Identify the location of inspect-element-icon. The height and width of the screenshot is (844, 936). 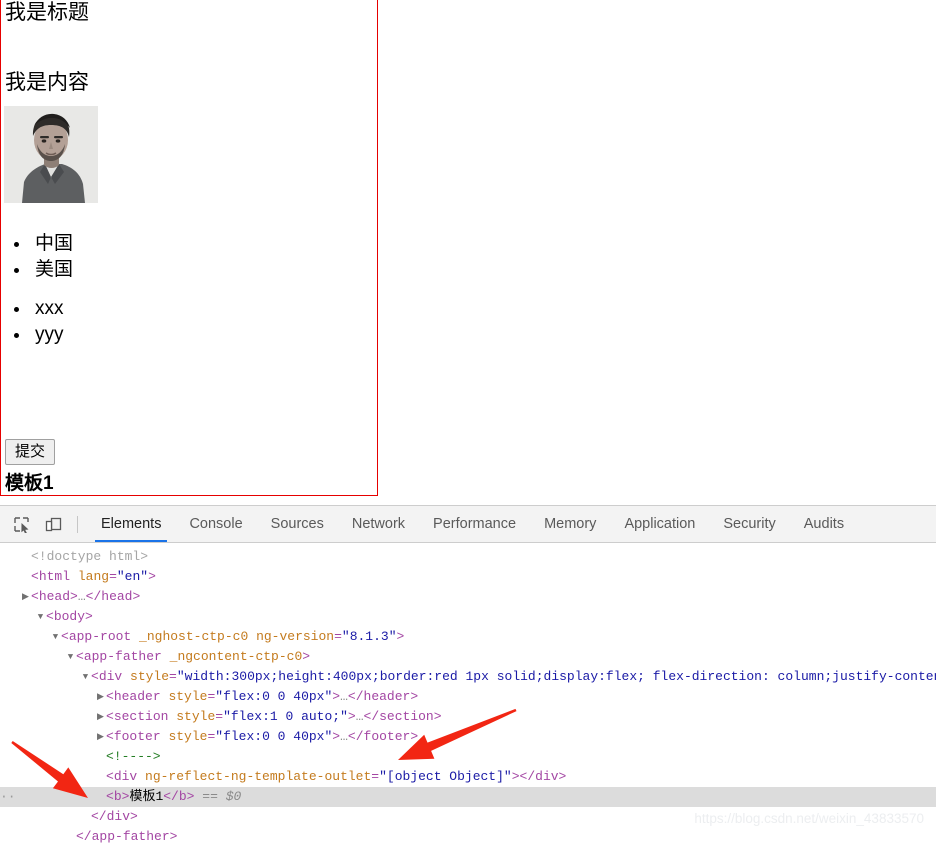
(21, 524).